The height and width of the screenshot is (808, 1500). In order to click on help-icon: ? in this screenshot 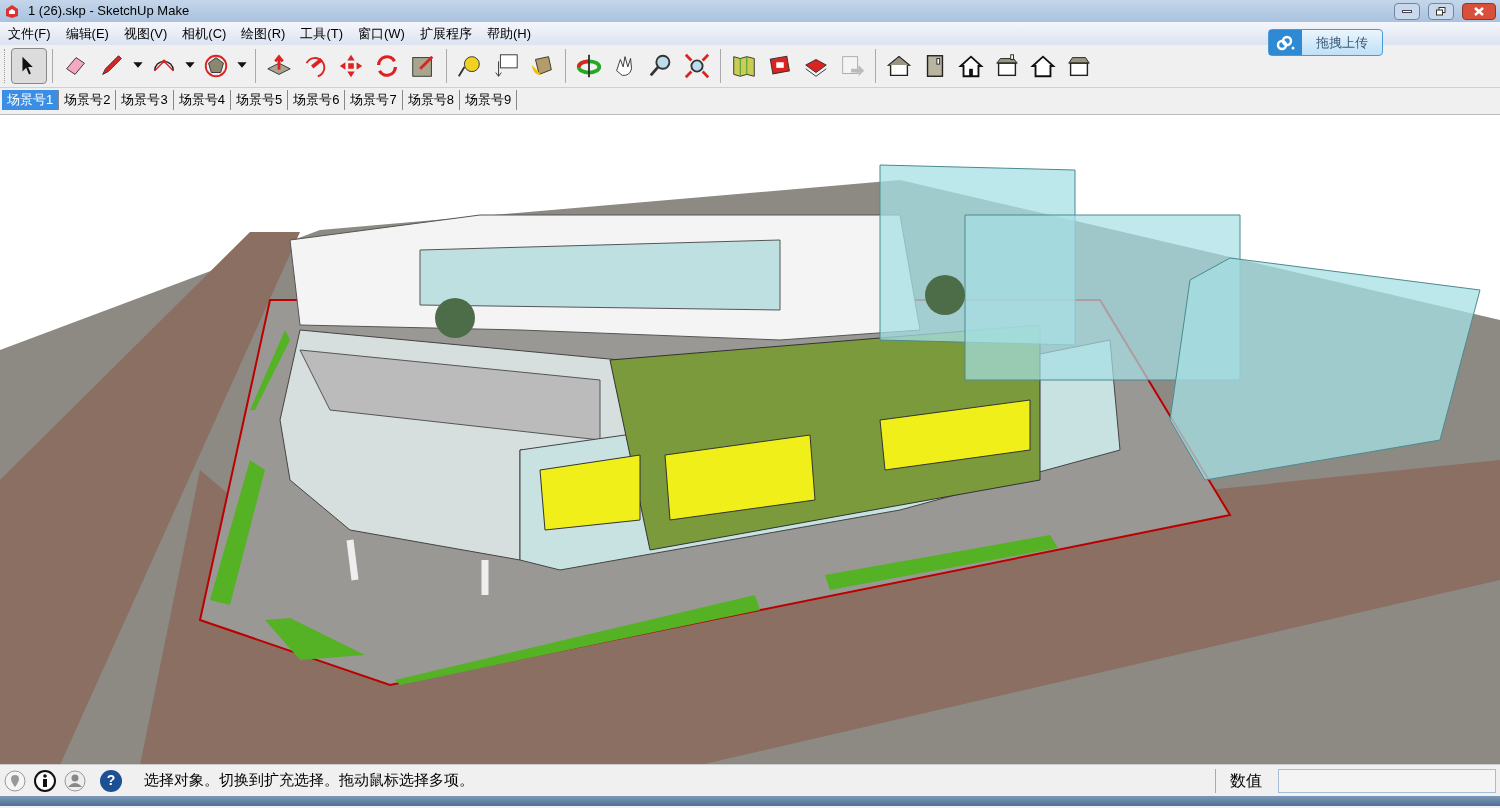, I will do `click(111, 780)`.